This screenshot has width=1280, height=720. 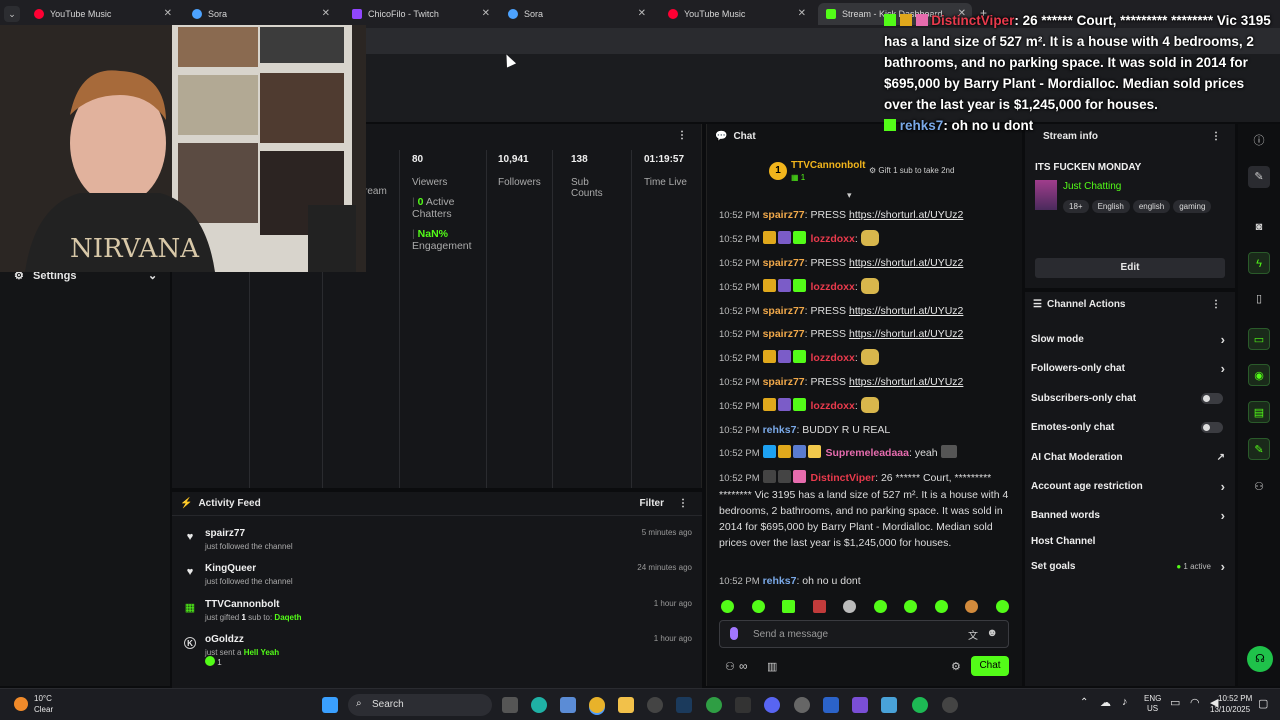 What do you see at coordinates (843, 478) in the screenshot?
I see `msg-user: DistinctViper` at bounding box center [843, 478].